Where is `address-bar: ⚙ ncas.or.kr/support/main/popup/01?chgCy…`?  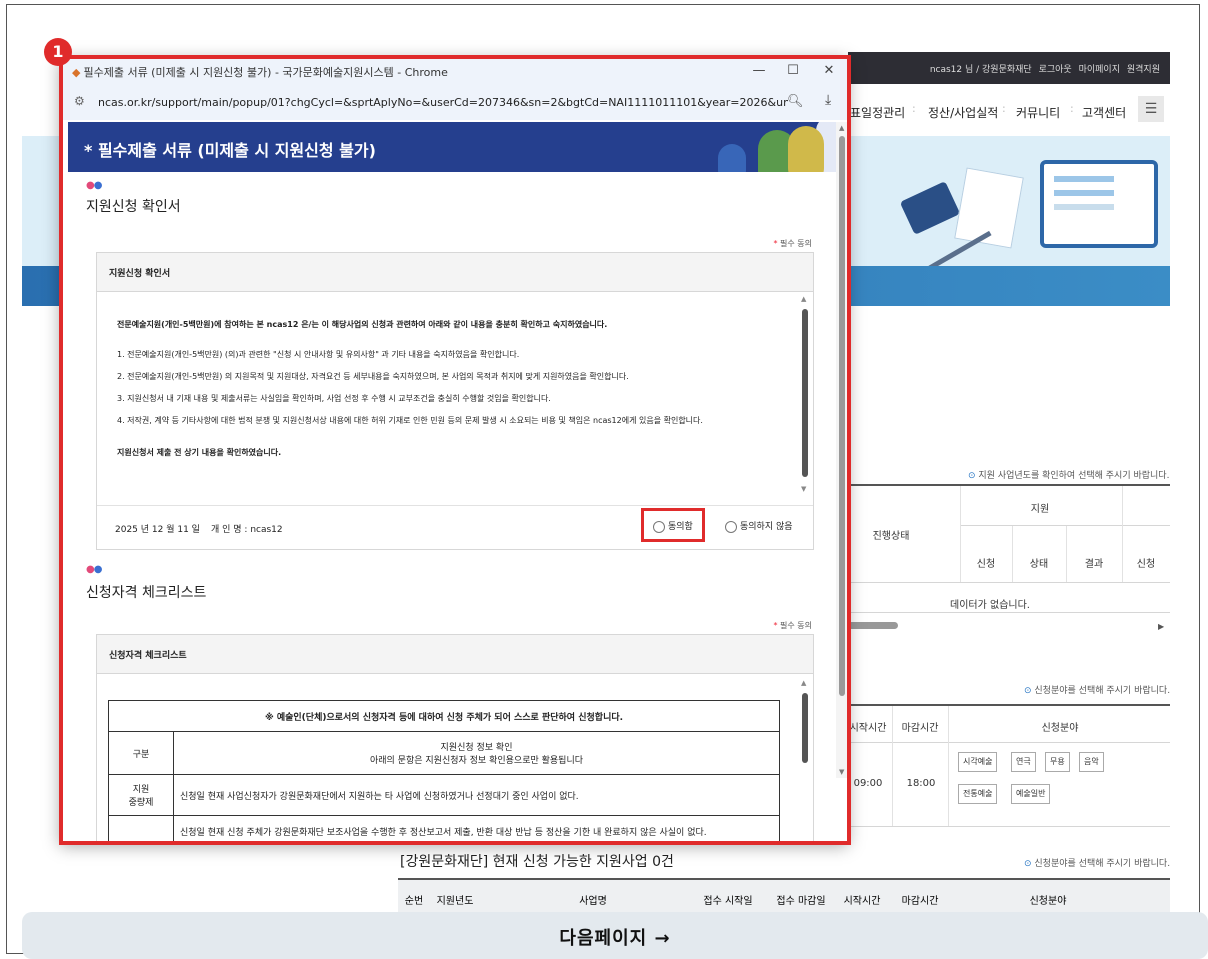
address-bar: ⚙ ncas.or.kr/support/main/popup/01?chgCy… is located at coordinates (454, 103).